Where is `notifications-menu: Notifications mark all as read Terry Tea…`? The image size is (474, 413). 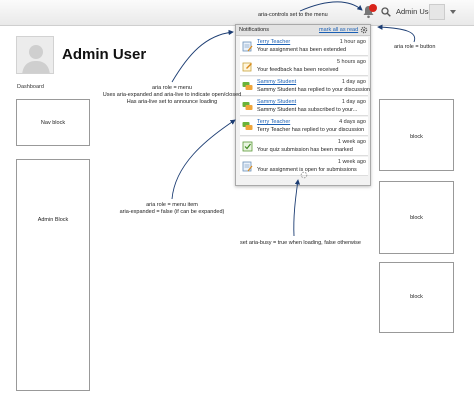 notifications-menu: Notifications mark all as read Terry Tea… is located at coordinates (303, 105).